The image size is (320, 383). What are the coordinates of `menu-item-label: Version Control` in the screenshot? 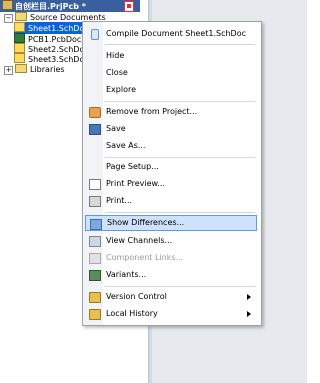 It's located at (136, 296).